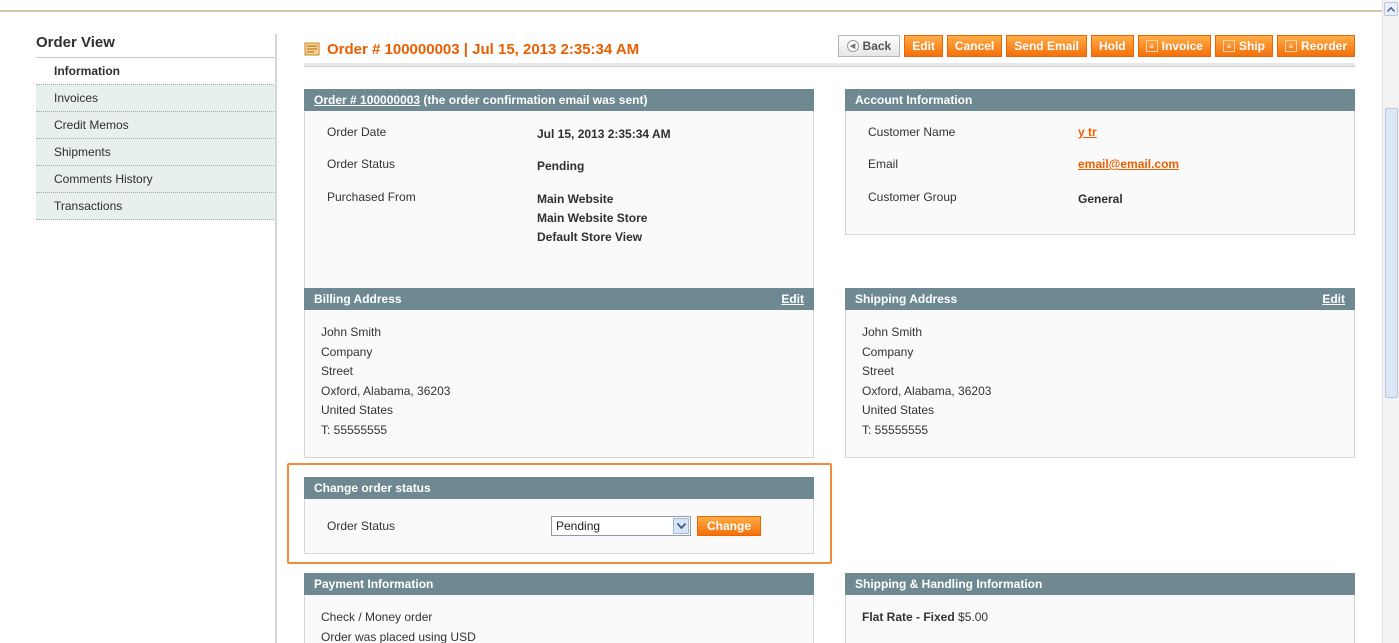  Describe the element at coordinates (681, 526) in the screenshot. I see `chevron-down-icon` at that location.